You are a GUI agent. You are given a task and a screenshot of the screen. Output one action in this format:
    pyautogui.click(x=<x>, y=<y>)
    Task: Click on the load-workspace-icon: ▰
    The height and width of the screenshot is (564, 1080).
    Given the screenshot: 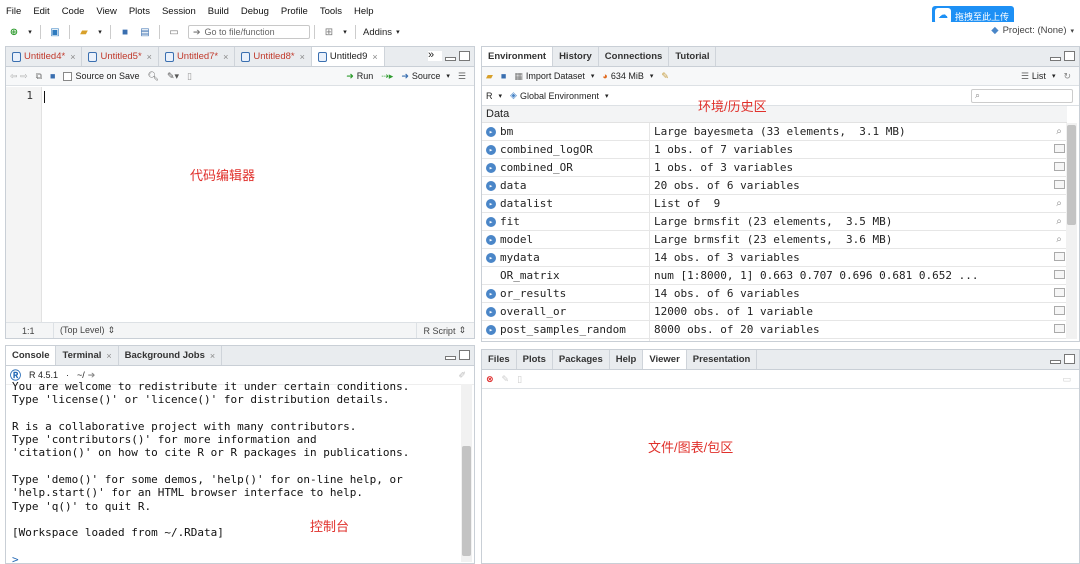 What is the action you would take?
    pyautogui.click(x=489, y=76)
    